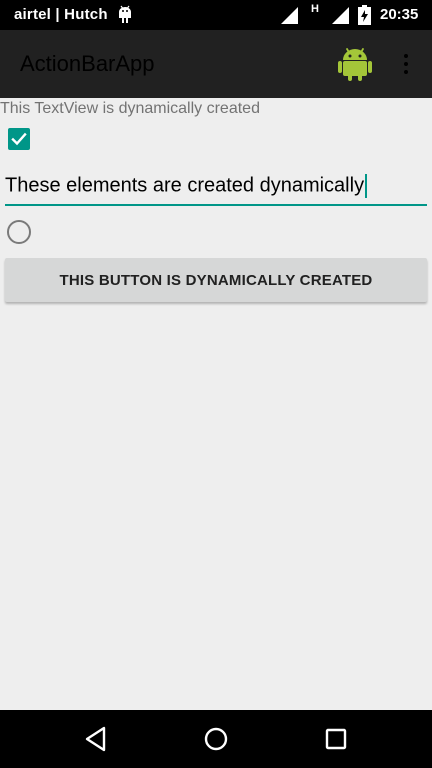 The image size is (432, 768). Describe the element at coordinates (216, 280) in the screenshot. I see `dynamic-button: THIS BUTTON IS DYNAMICALLY CREATED` at that location.